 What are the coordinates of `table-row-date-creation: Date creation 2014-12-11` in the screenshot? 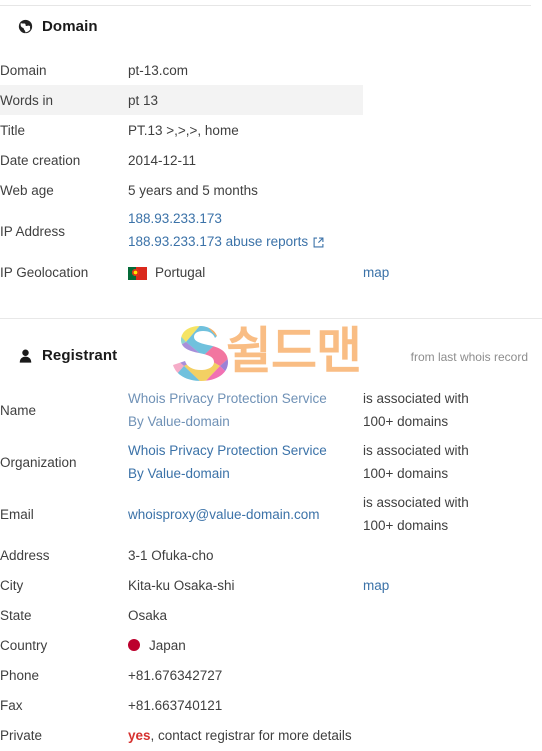 It's located at (271, 160).